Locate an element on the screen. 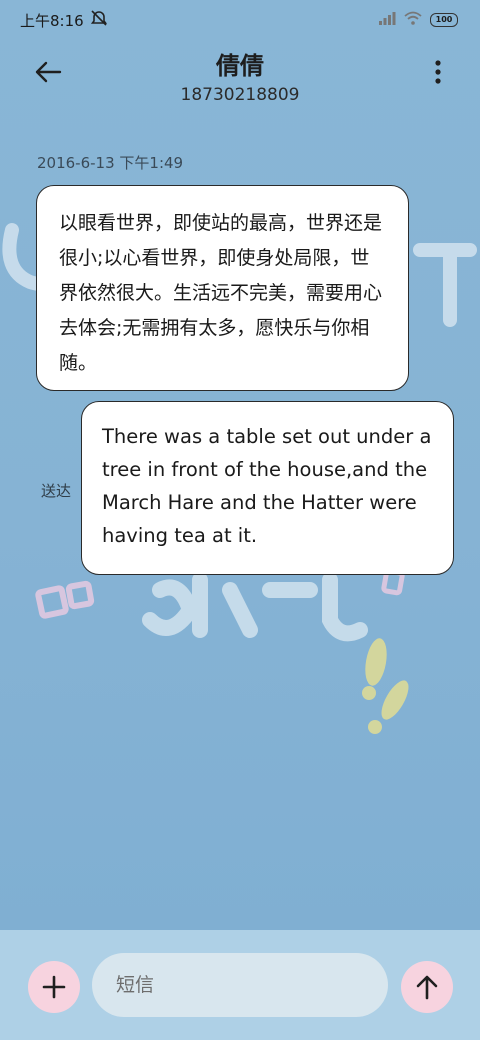 This screenshot has height=1040, width=480. battery-icon: 100 is located at coordinates (444, 20).